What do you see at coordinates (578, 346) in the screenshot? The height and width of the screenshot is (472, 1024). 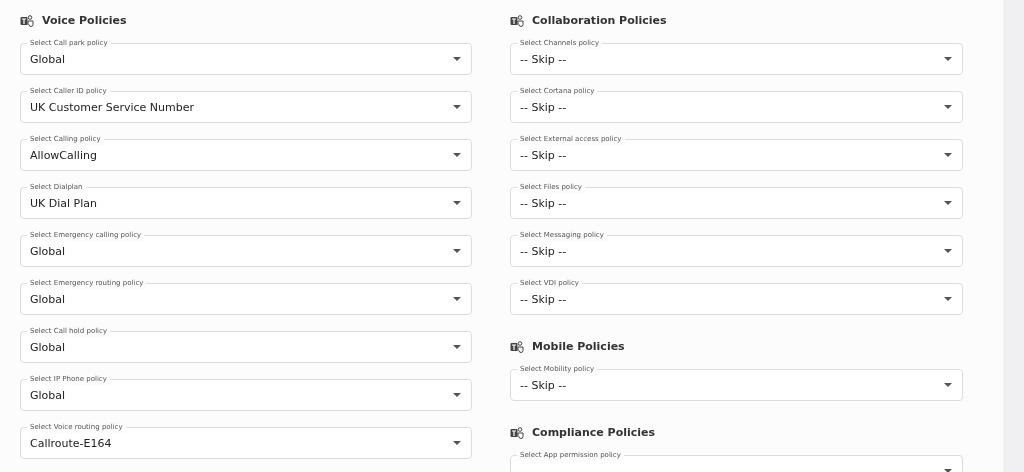 I see `section-title: Mobile Policies` at bounding box center [578, 346].